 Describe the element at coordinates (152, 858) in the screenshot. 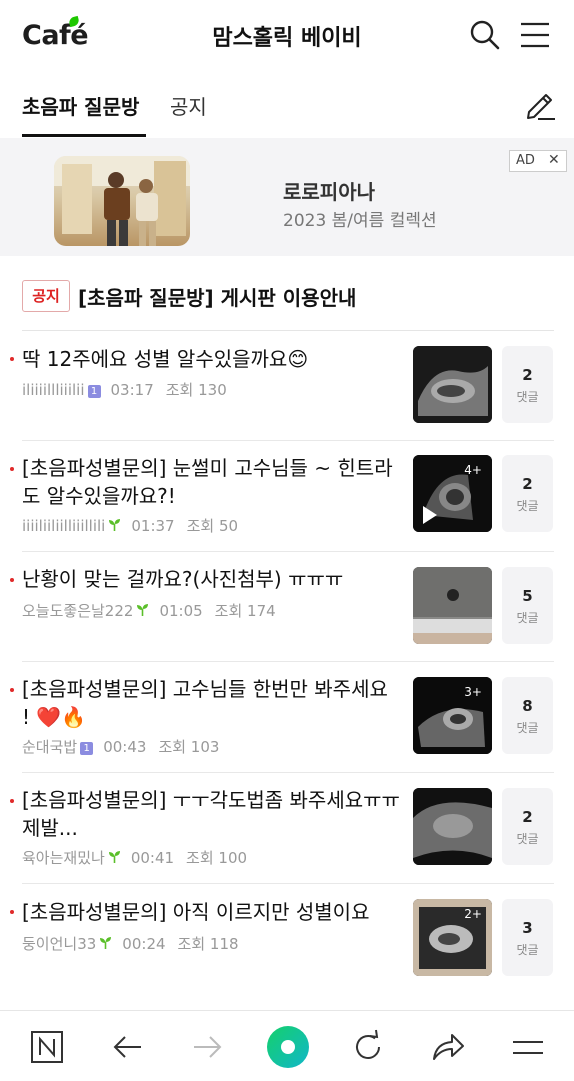

I see `post-time: 00:41` at that location.